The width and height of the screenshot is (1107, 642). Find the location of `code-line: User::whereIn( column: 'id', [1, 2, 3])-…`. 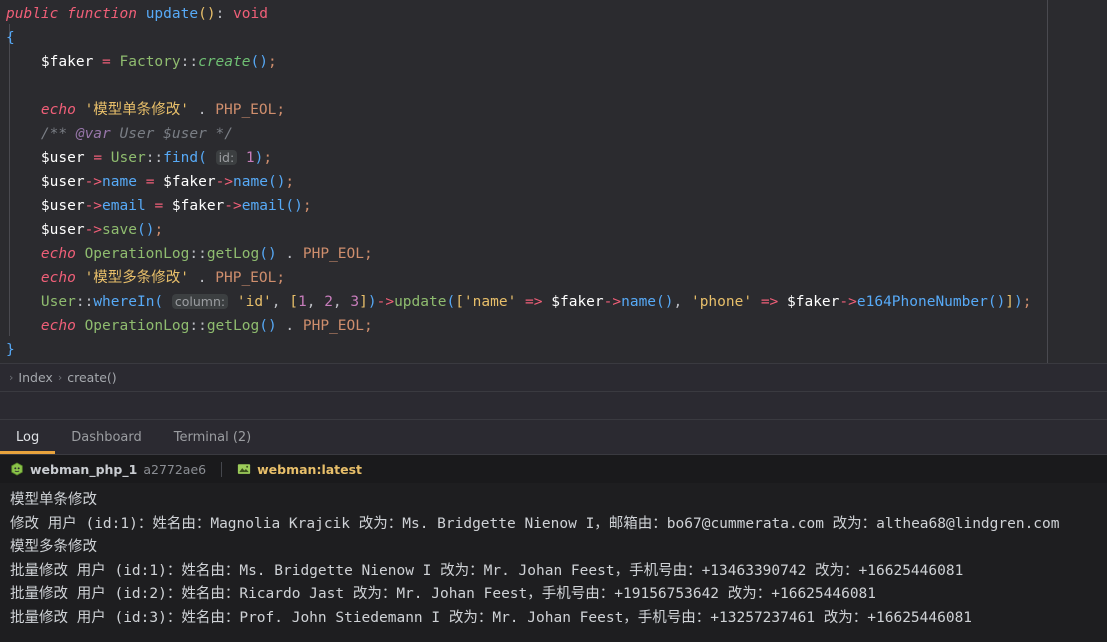

code-line: User::whereIn( column: 'id', [1, 2, 3])-… is located at coordinates (553, 302).